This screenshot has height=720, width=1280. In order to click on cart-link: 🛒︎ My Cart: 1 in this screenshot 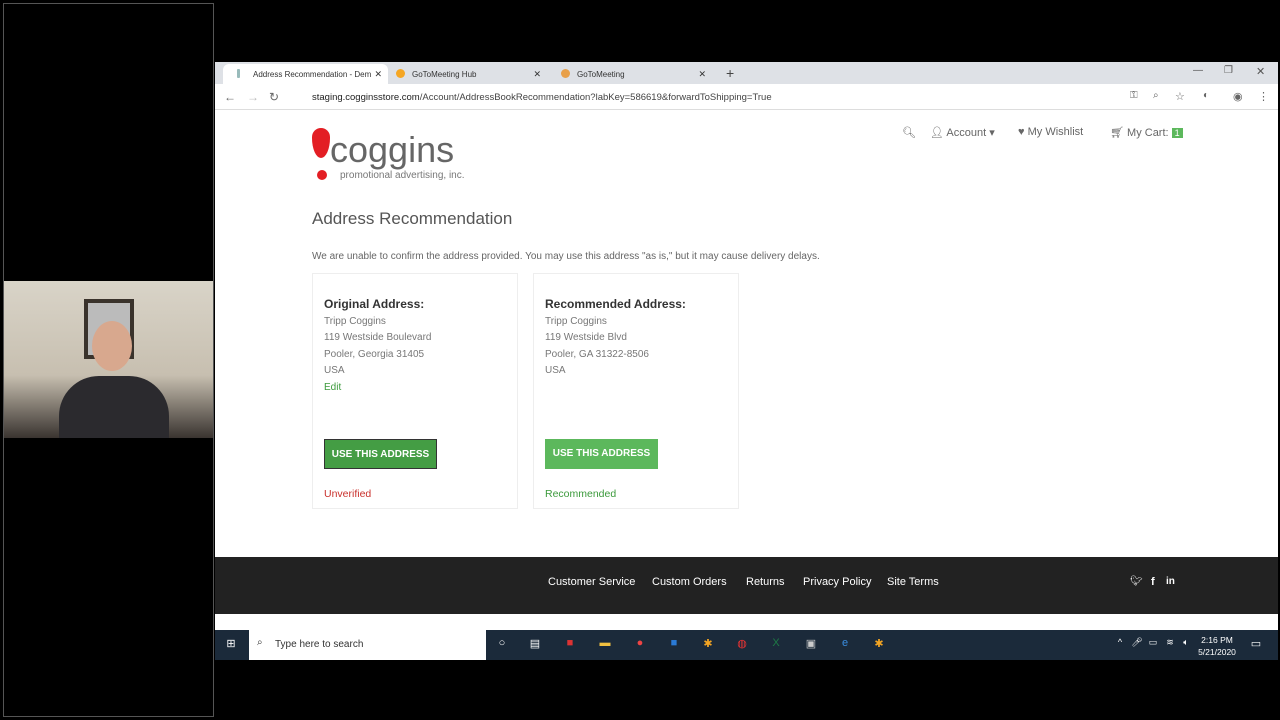, I will do `click(1146, 132)`.